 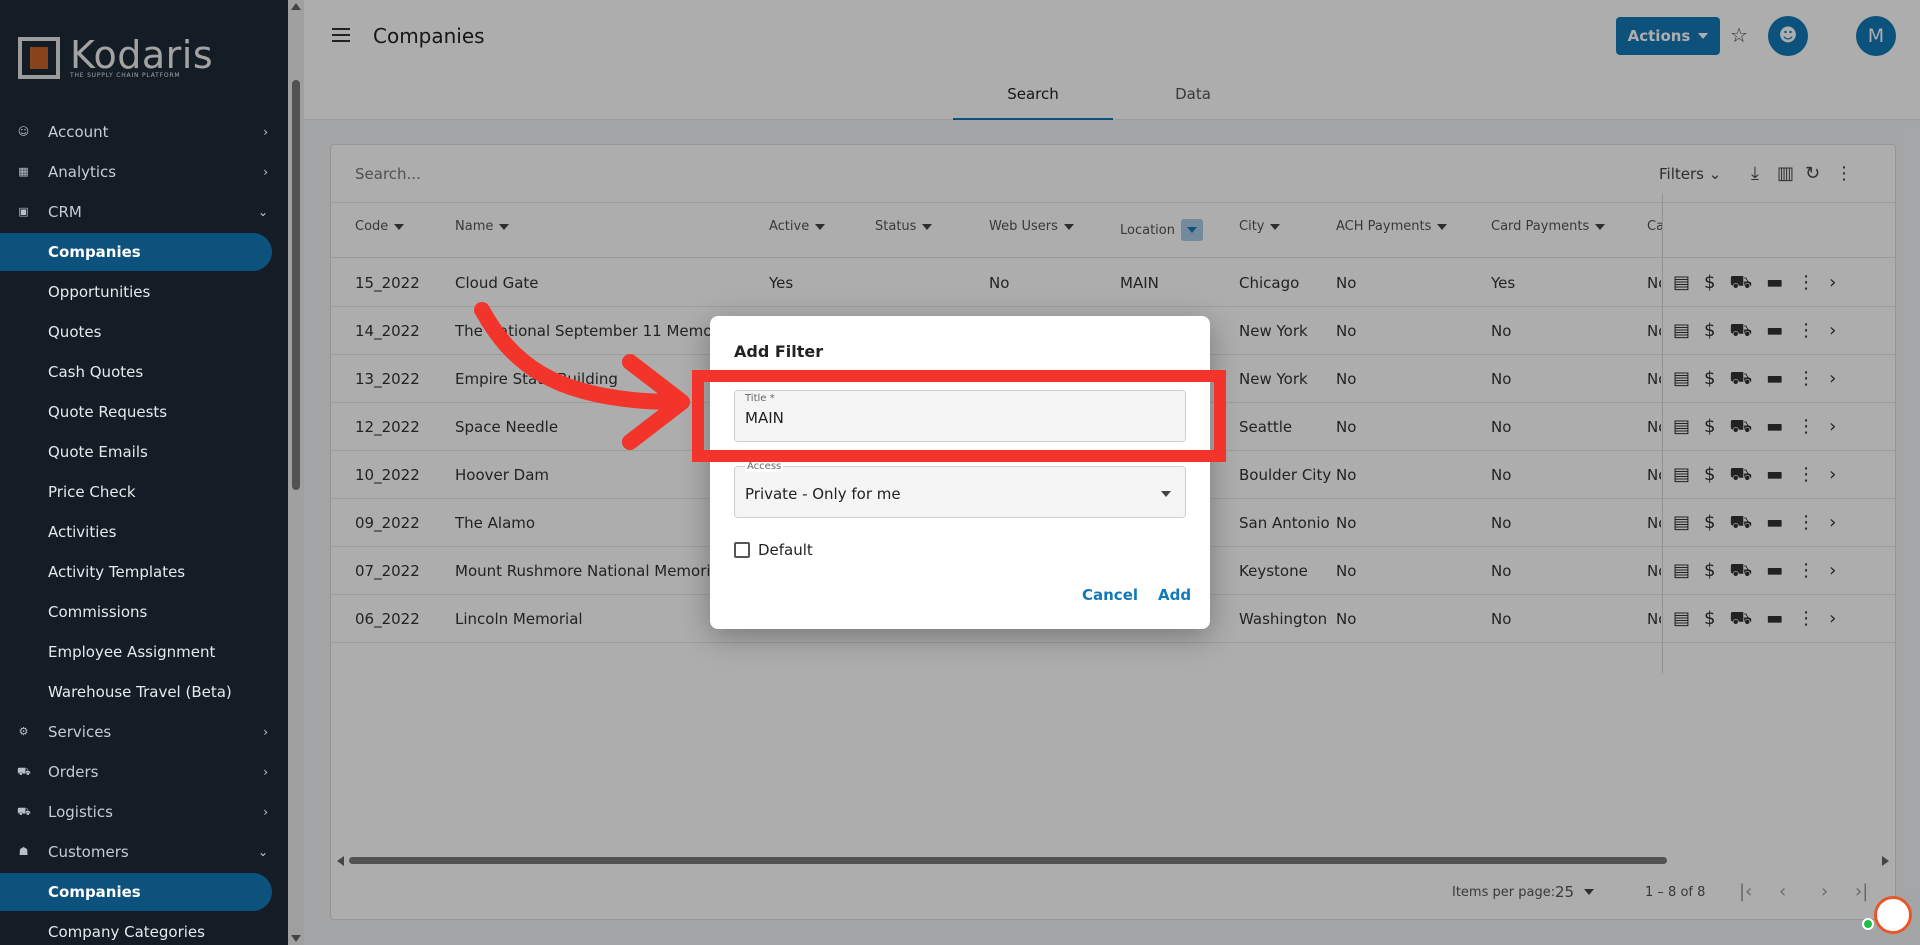 I want to click on annotation-arrow, so click(x=582, y=376).